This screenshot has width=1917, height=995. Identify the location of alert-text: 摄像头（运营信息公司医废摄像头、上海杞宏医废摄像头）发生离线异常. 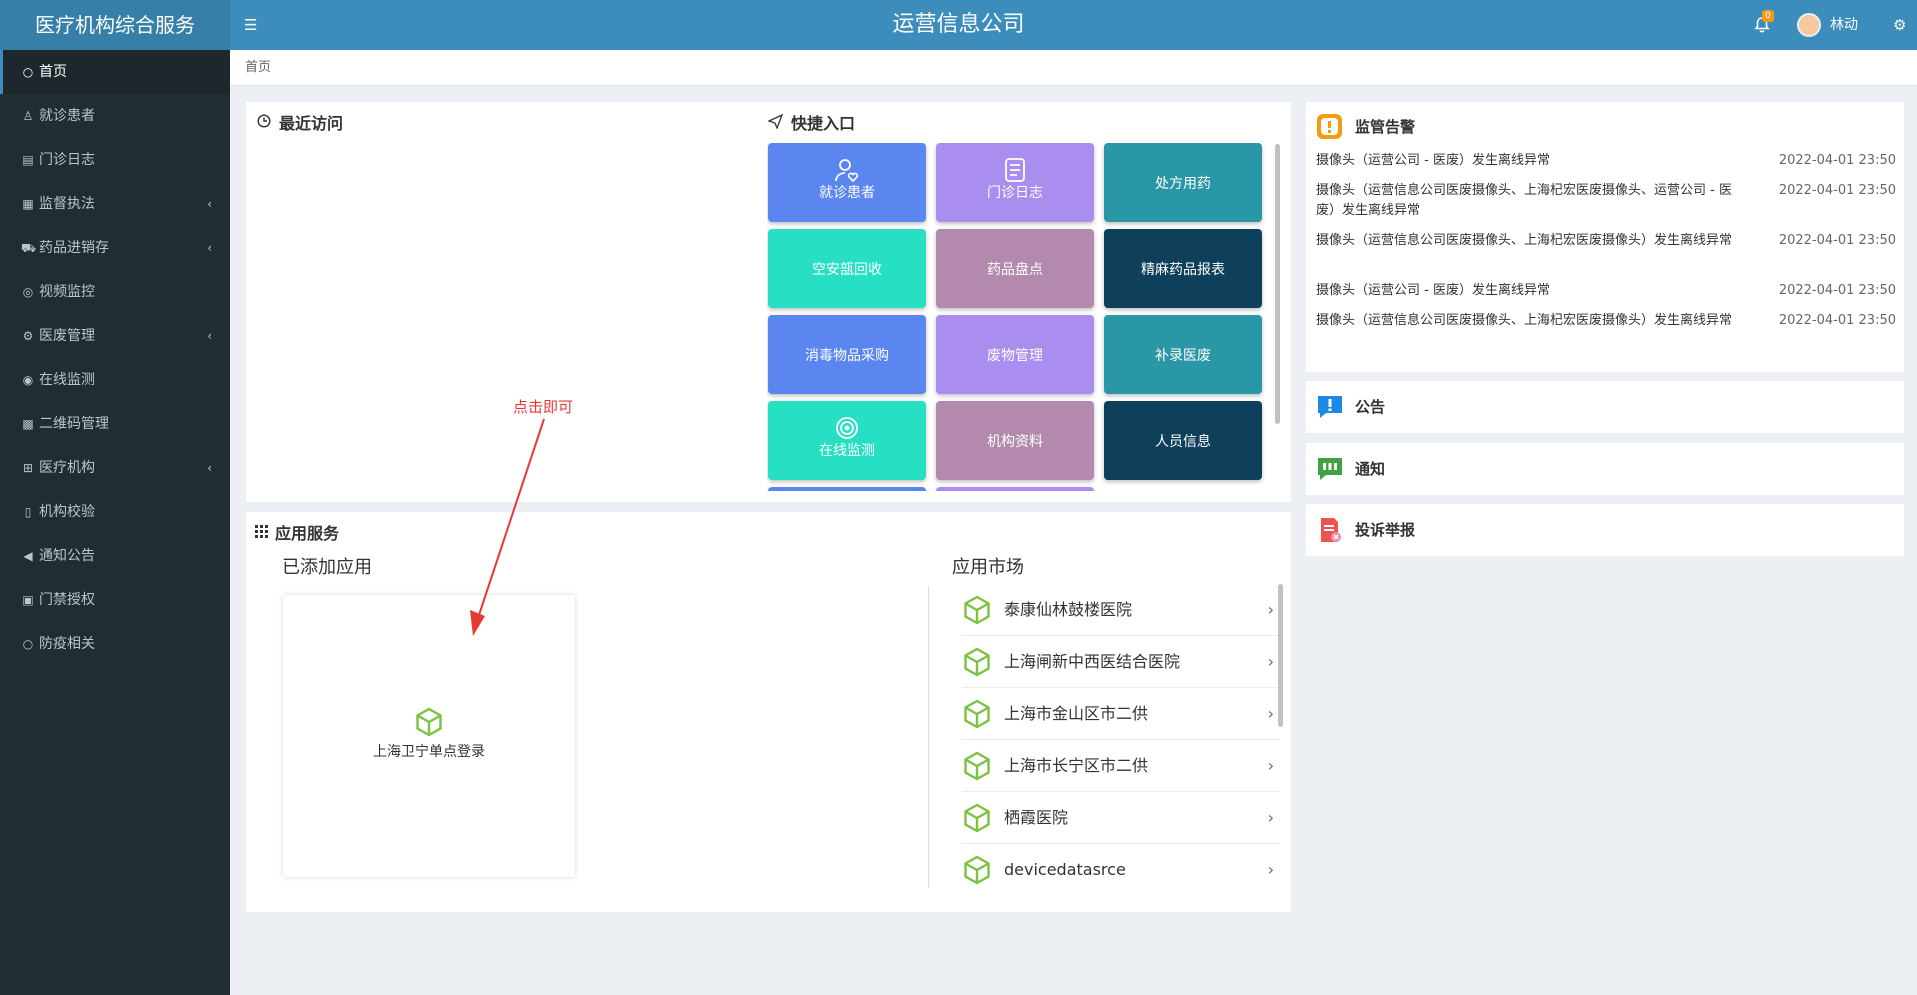
(1524, 320).